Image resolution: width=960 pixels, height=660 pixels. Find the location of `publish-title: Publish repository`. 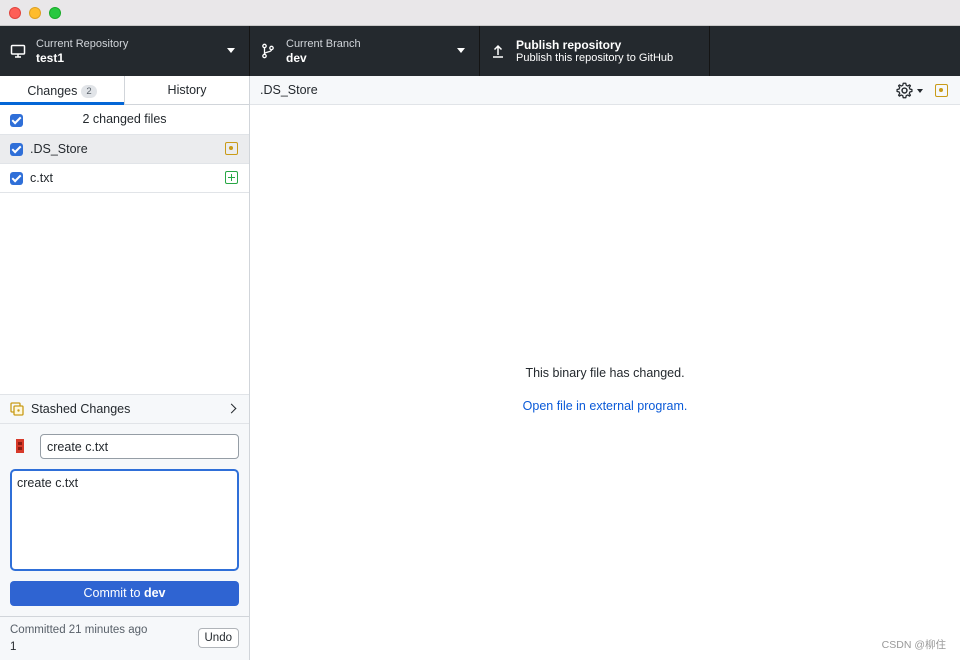

publish-title: Publish repository is located at coordinates (569, 45).